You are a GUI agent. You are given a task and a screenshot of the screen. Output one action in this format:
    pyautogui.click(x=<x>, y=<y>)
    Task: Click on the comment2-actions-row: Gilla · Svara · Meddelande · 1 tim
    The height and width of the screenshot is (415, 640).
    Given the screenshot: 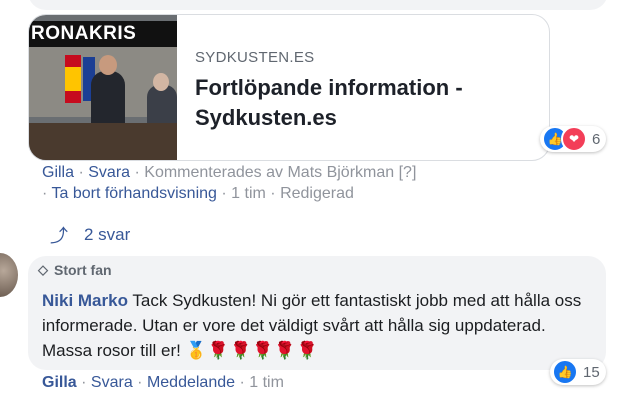 What is the action you would take?
    pyautogui.click(x=163, y=383)
    